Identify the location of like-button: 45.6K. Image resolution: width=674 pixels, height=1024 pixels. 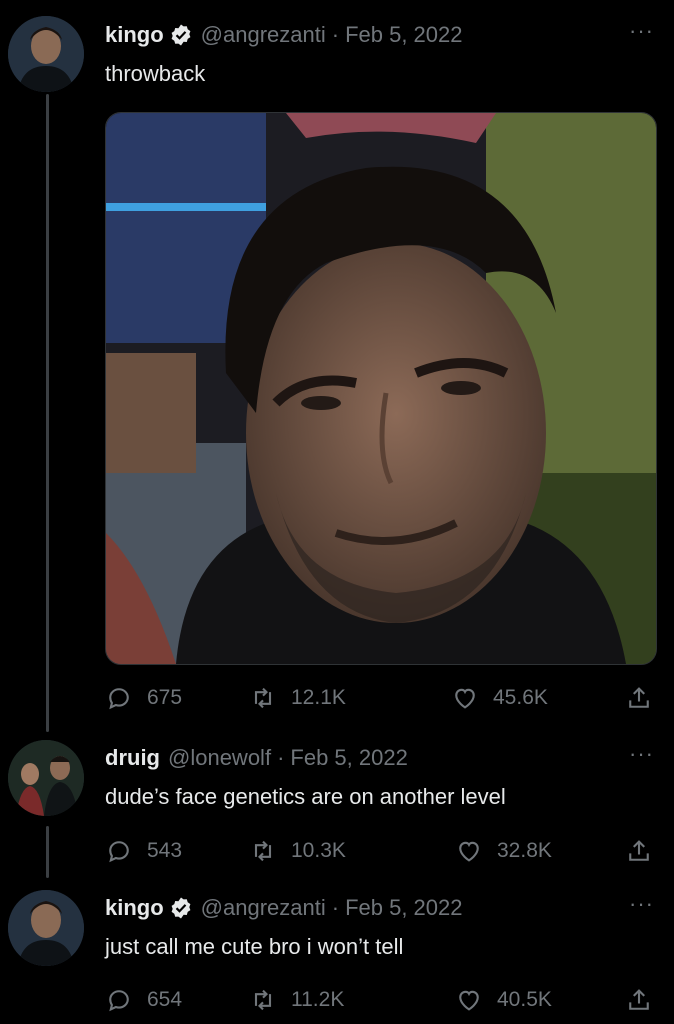
(499, 698).